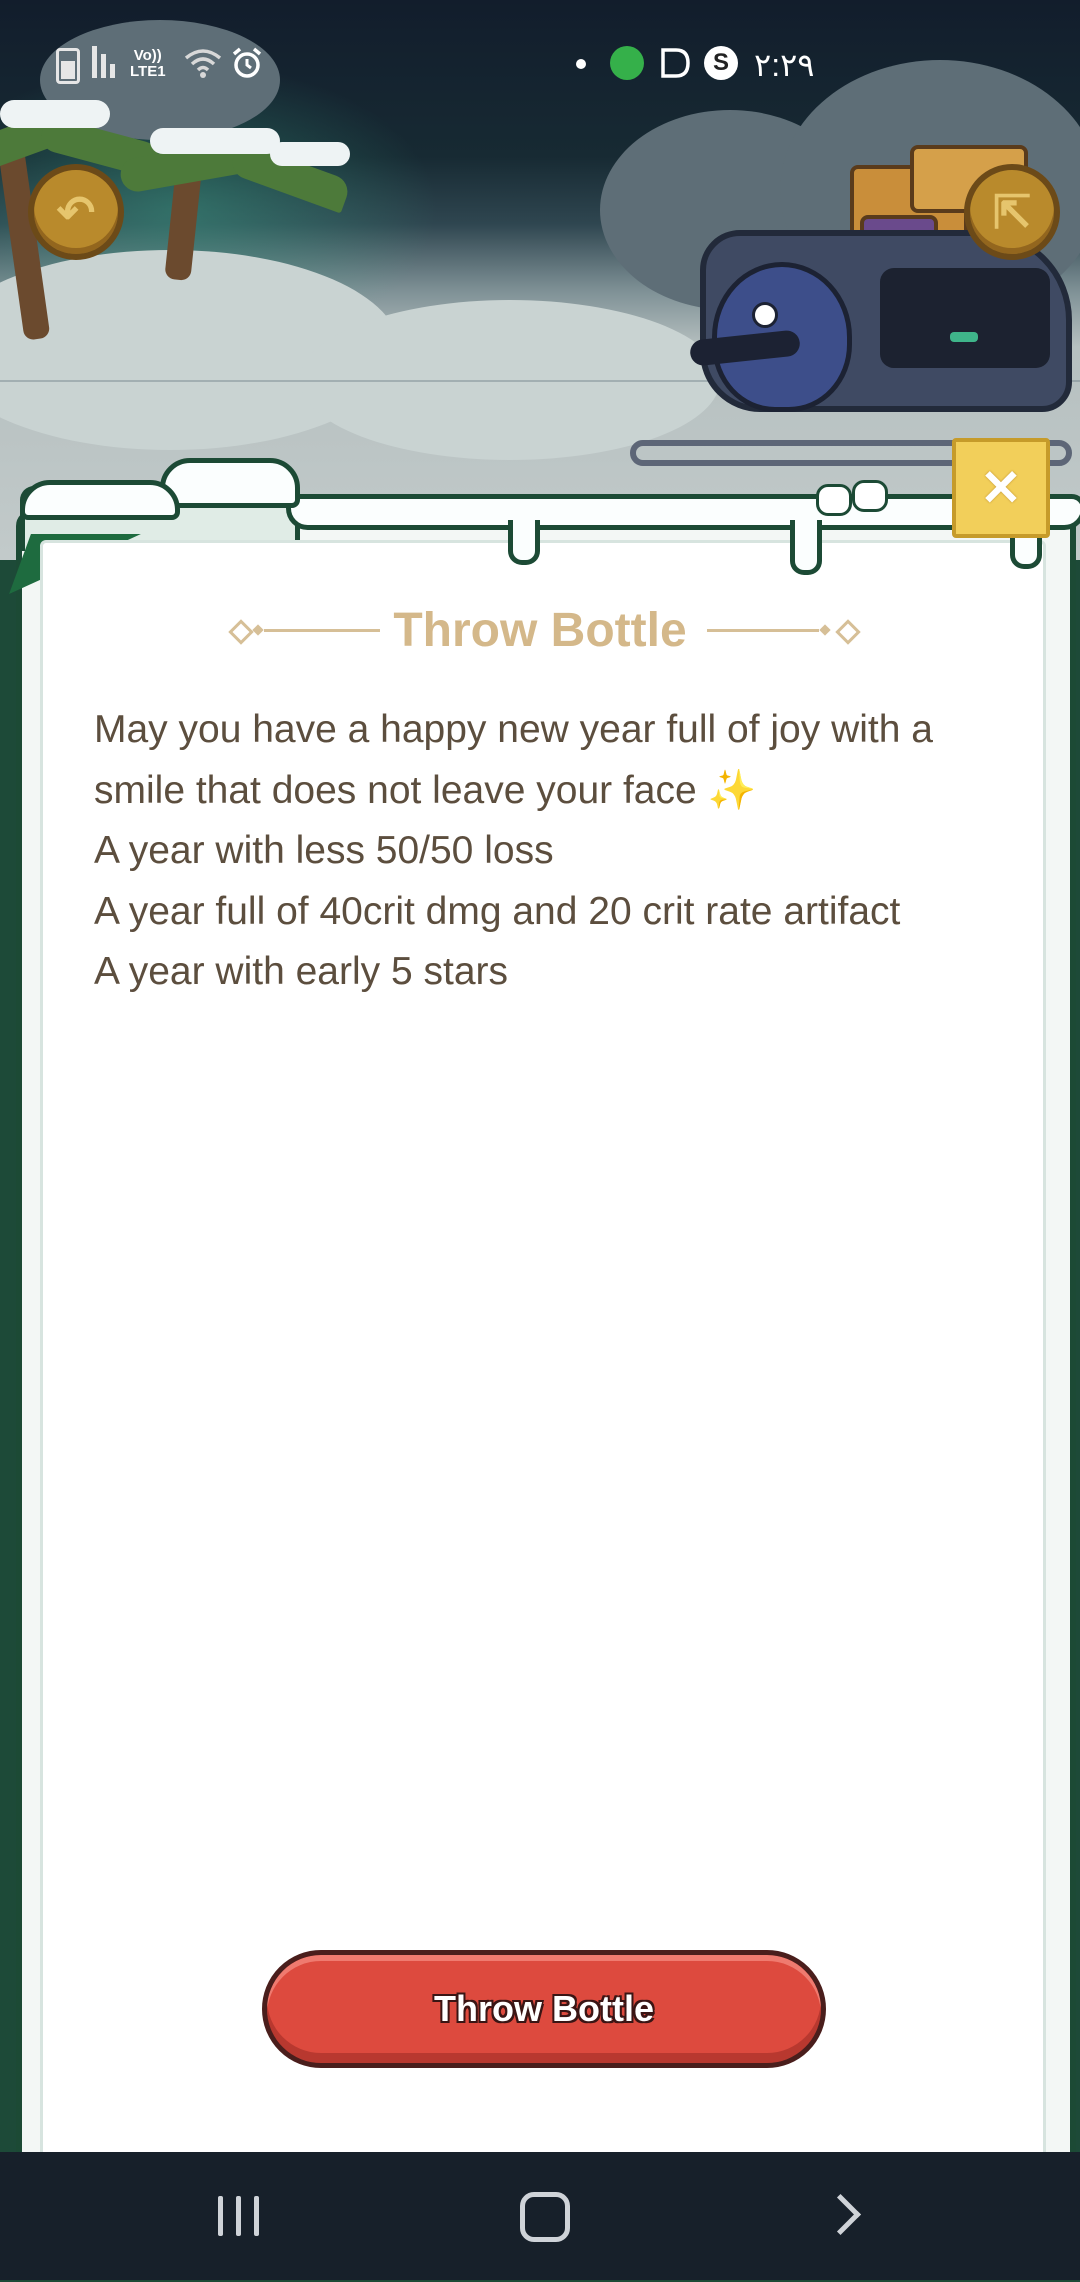 The image size is (1080, 2282). I want to click on back-button: ↶, so click(76, 212).